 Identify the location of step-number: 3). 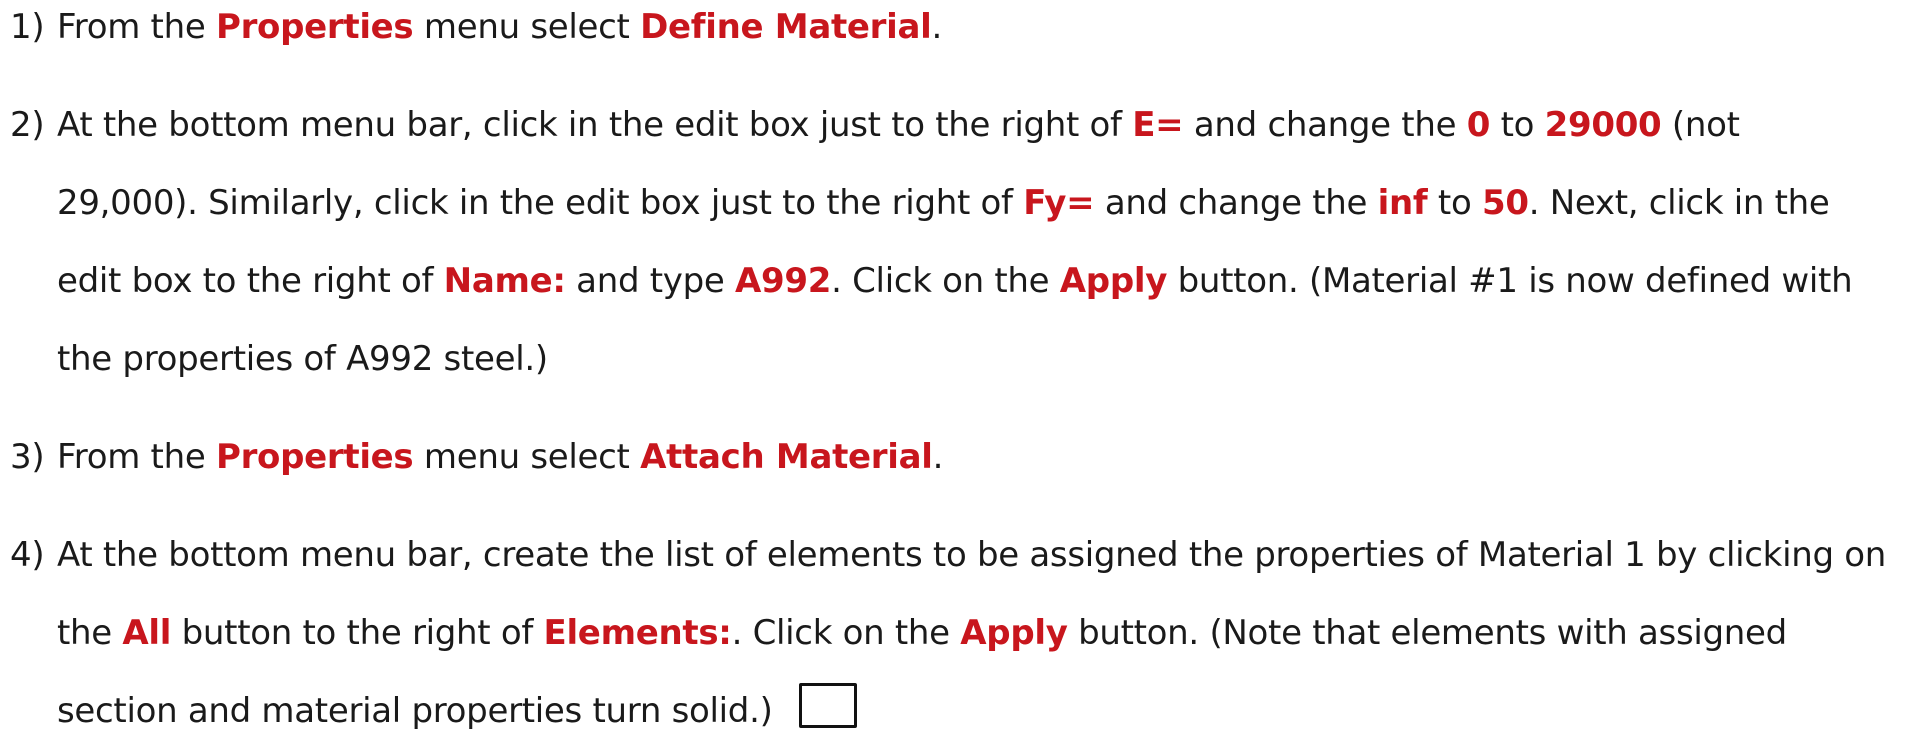
(27, 457).